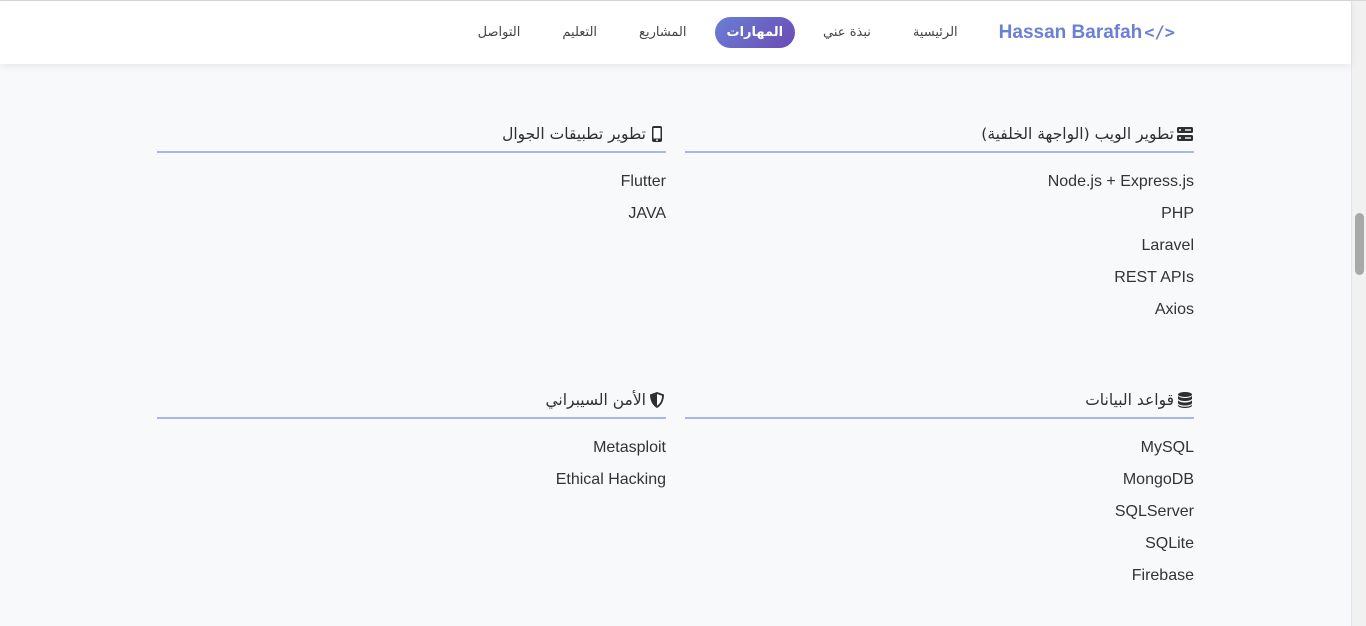 The width and height of the screenshot is (1366, 626). What do you see at coordinates (939, 403) in the screenshot?
I see `skill-card-header: قواعد البيانات` at bounding box center [939, 403].